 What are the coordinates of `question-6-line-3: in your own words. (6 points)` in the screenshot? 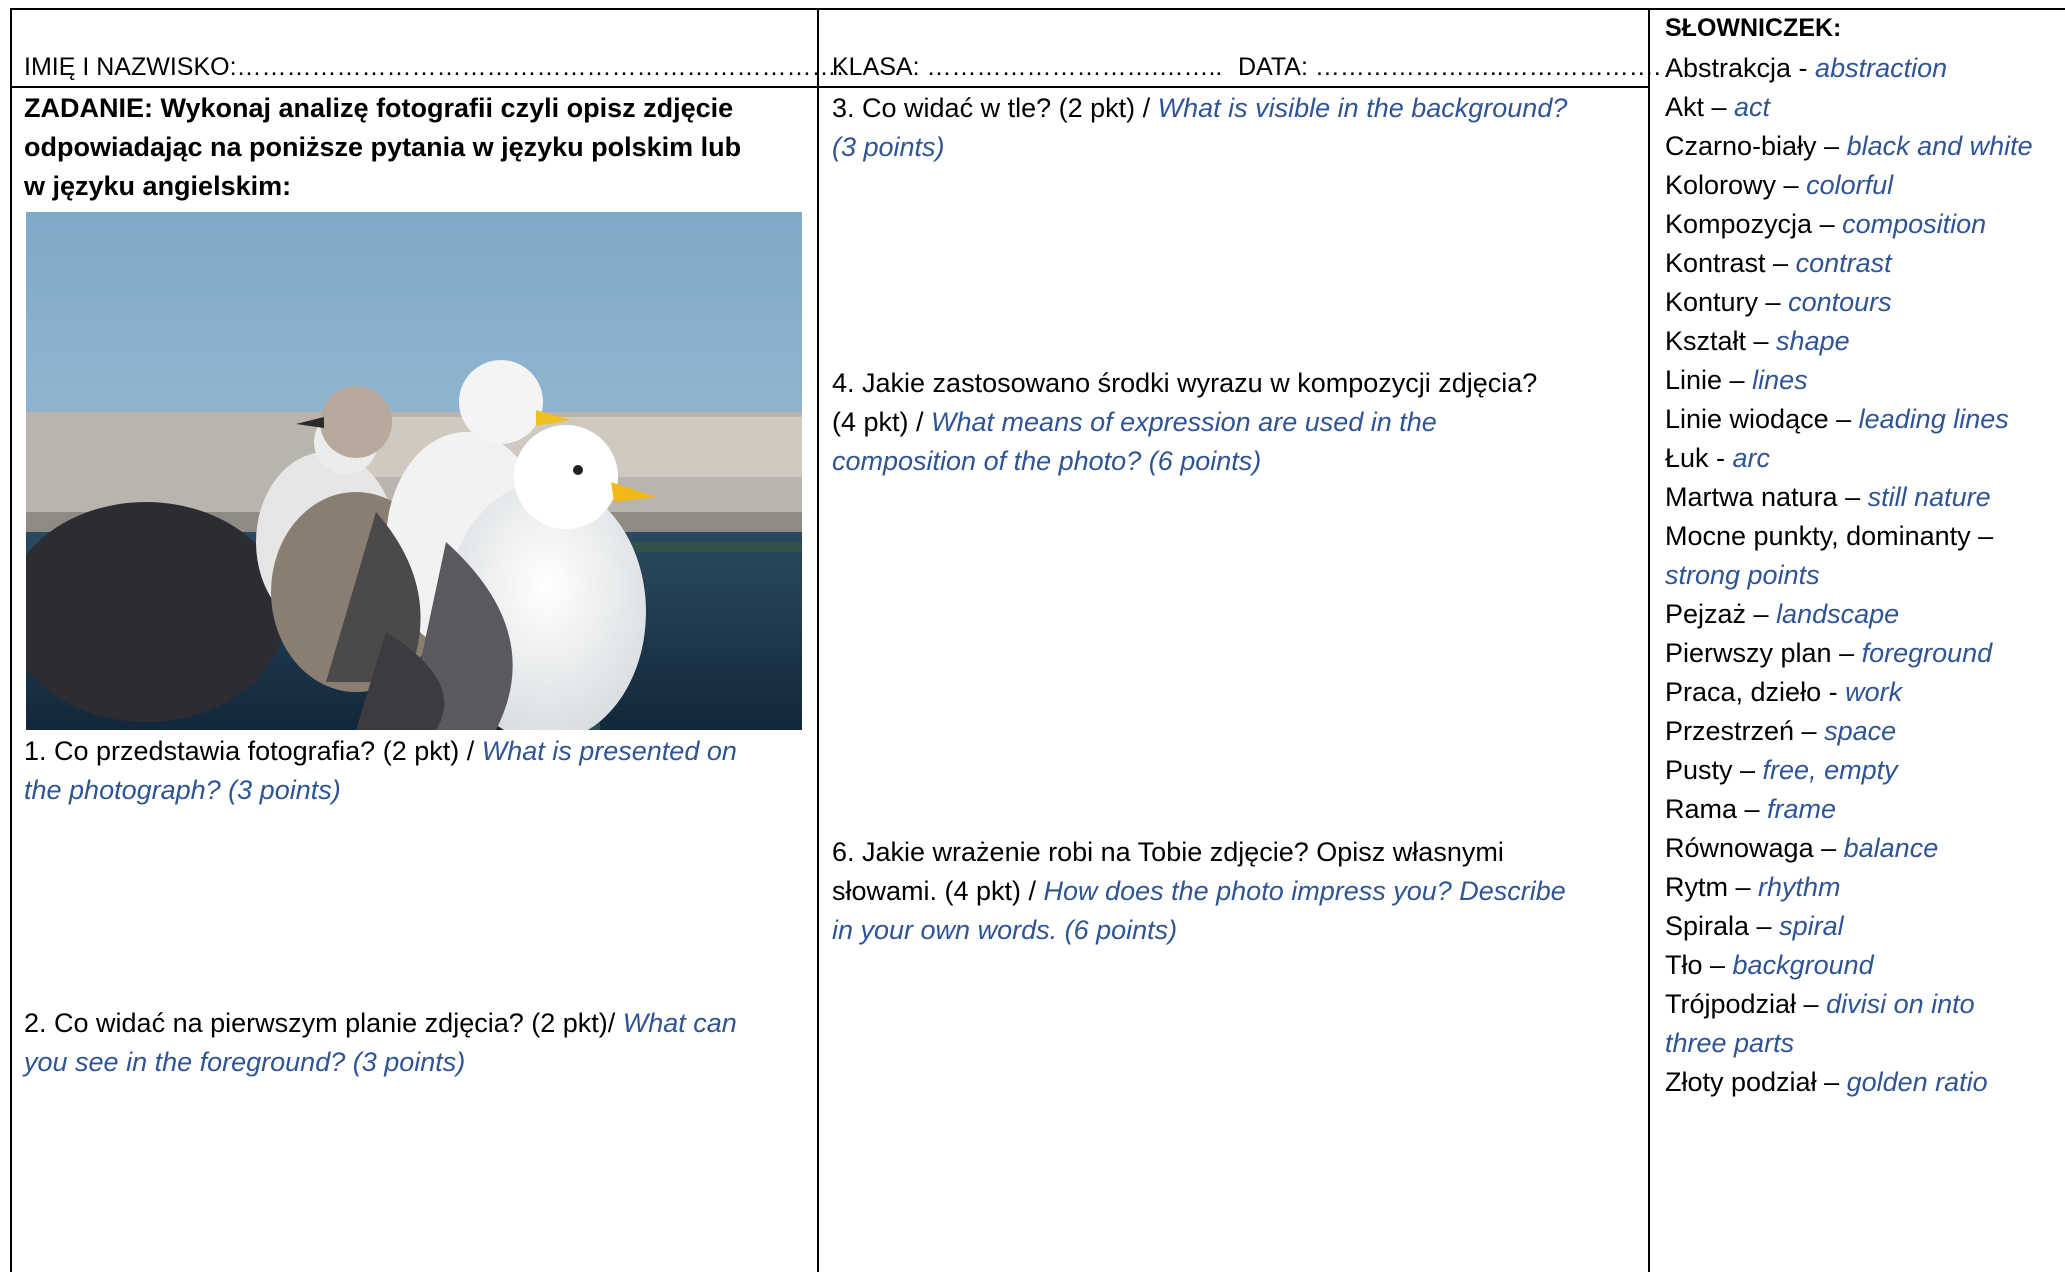 It's located at (1005, 930).